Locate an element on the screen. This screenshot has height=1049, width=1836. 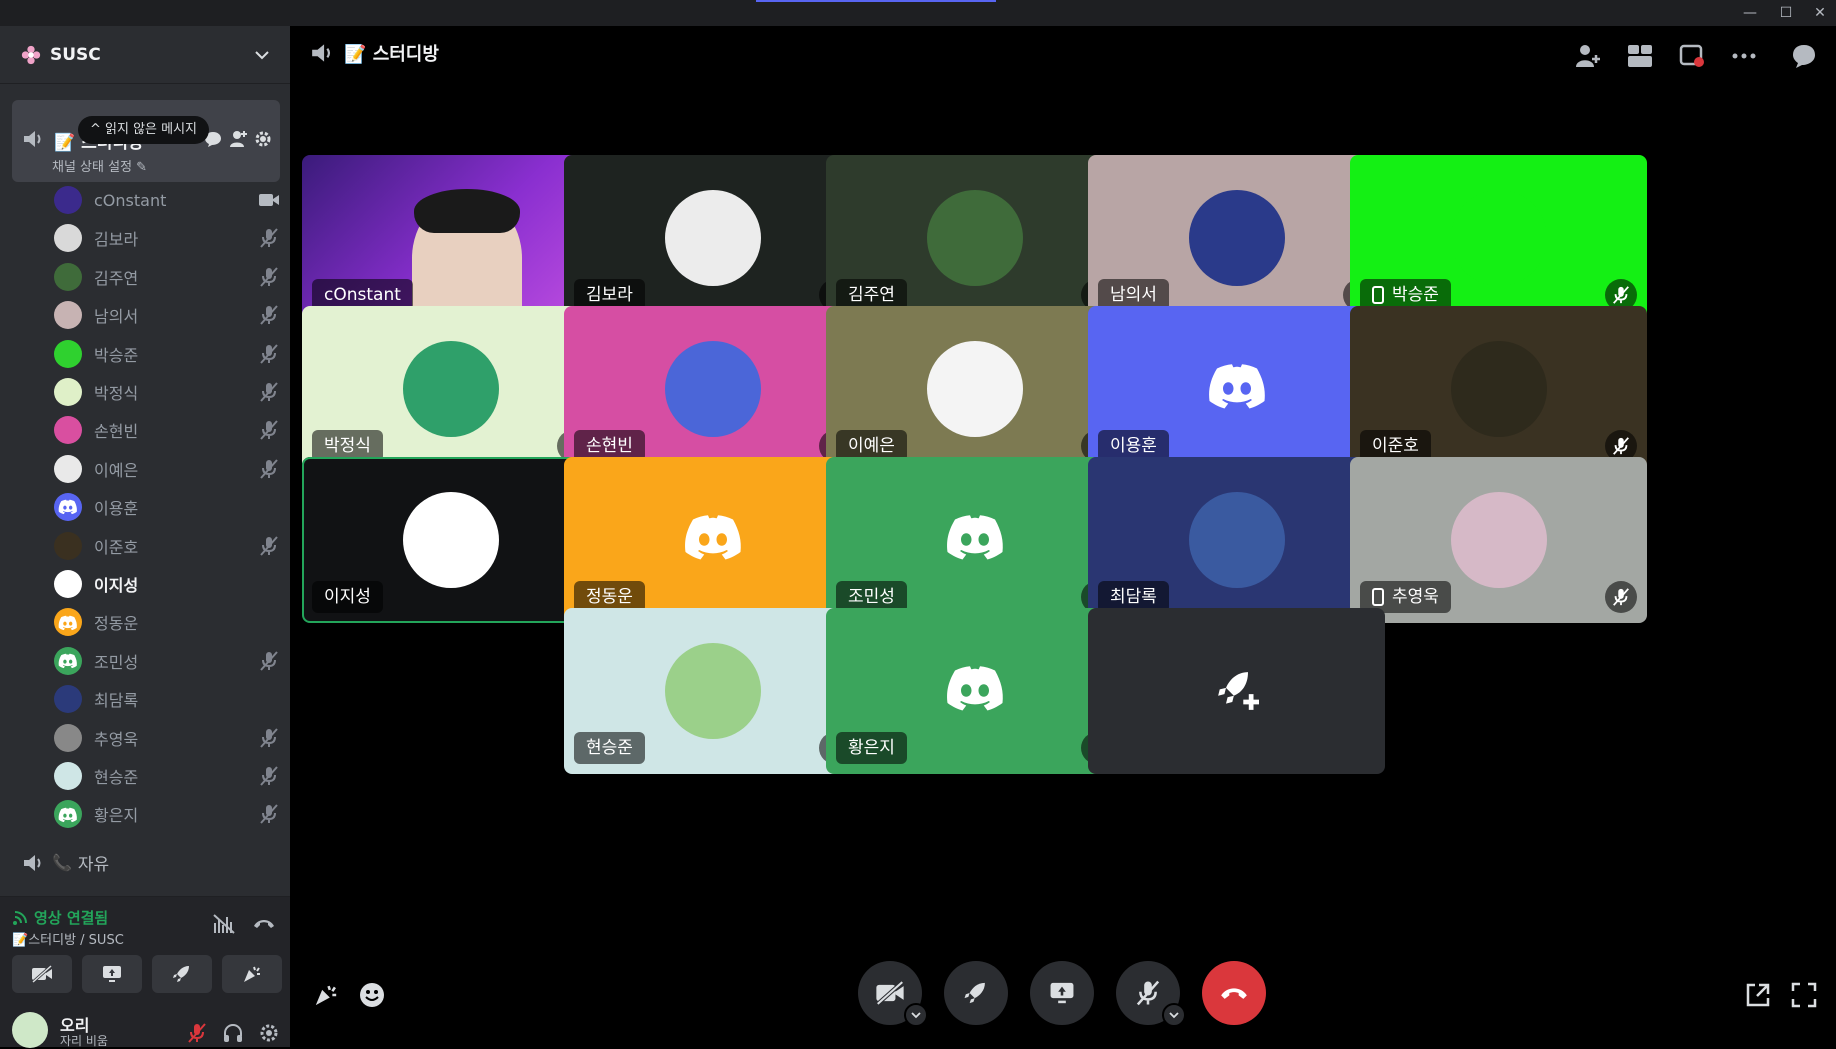
more-options-button is located at coordinates (1744, 56).